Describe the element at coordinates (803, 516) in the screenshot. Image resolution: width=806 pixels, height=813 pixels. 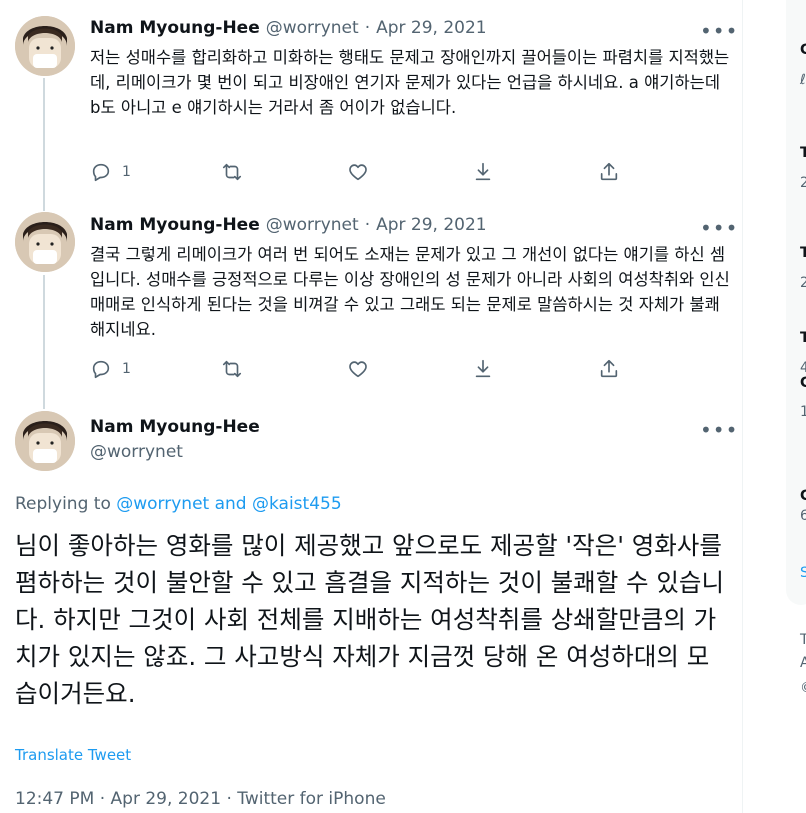
I see `sidebar-fragment: 6` at that location.